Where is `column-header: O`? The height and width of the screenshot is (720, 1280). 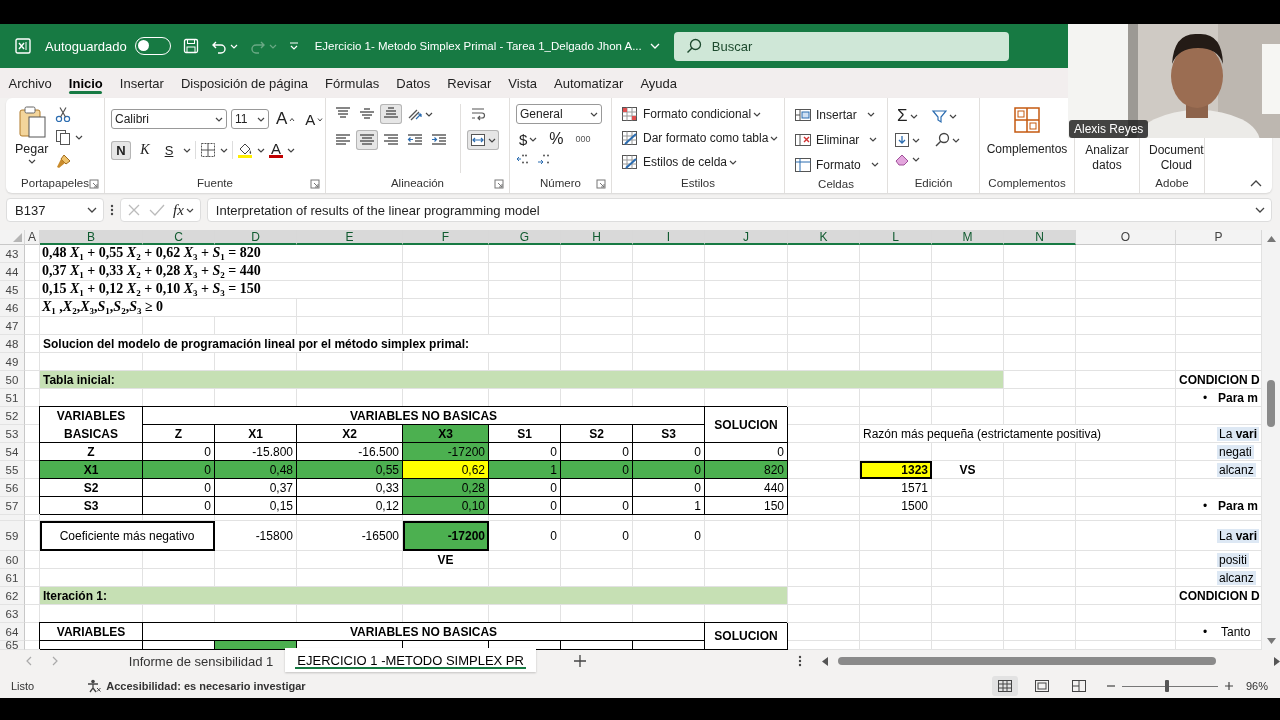
column-header: O is located at coordinates (1126, 237).